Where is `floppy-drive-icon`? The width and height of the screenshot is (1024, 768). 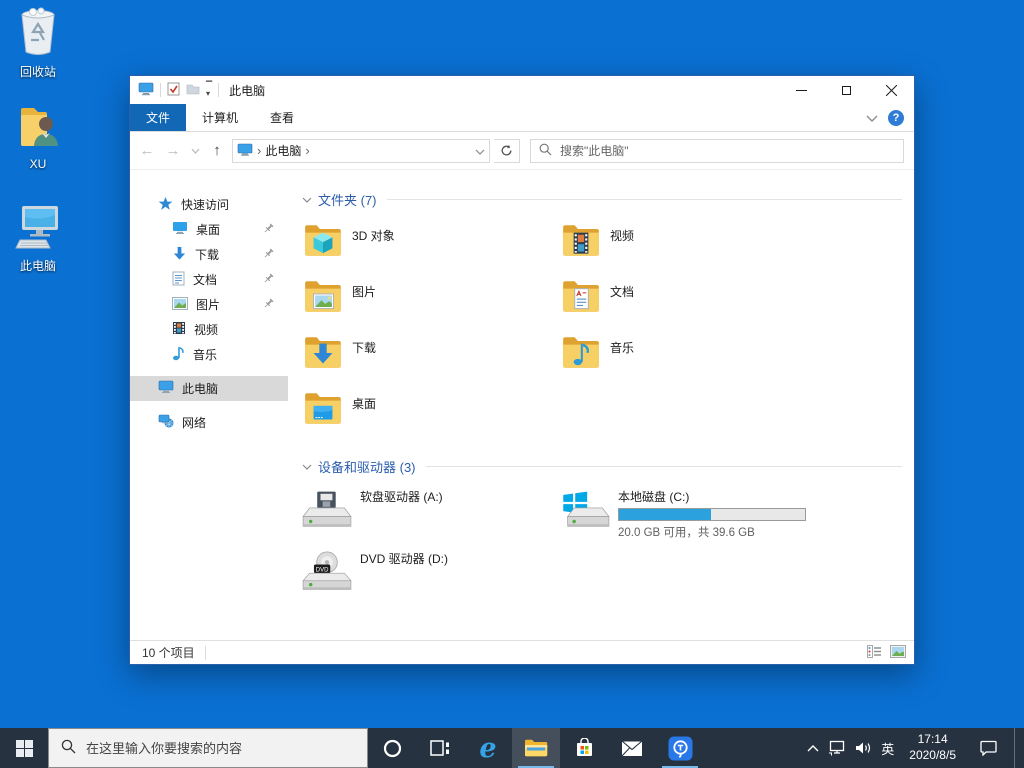 floppy-drive-icon is located at coordinates (327, 509).